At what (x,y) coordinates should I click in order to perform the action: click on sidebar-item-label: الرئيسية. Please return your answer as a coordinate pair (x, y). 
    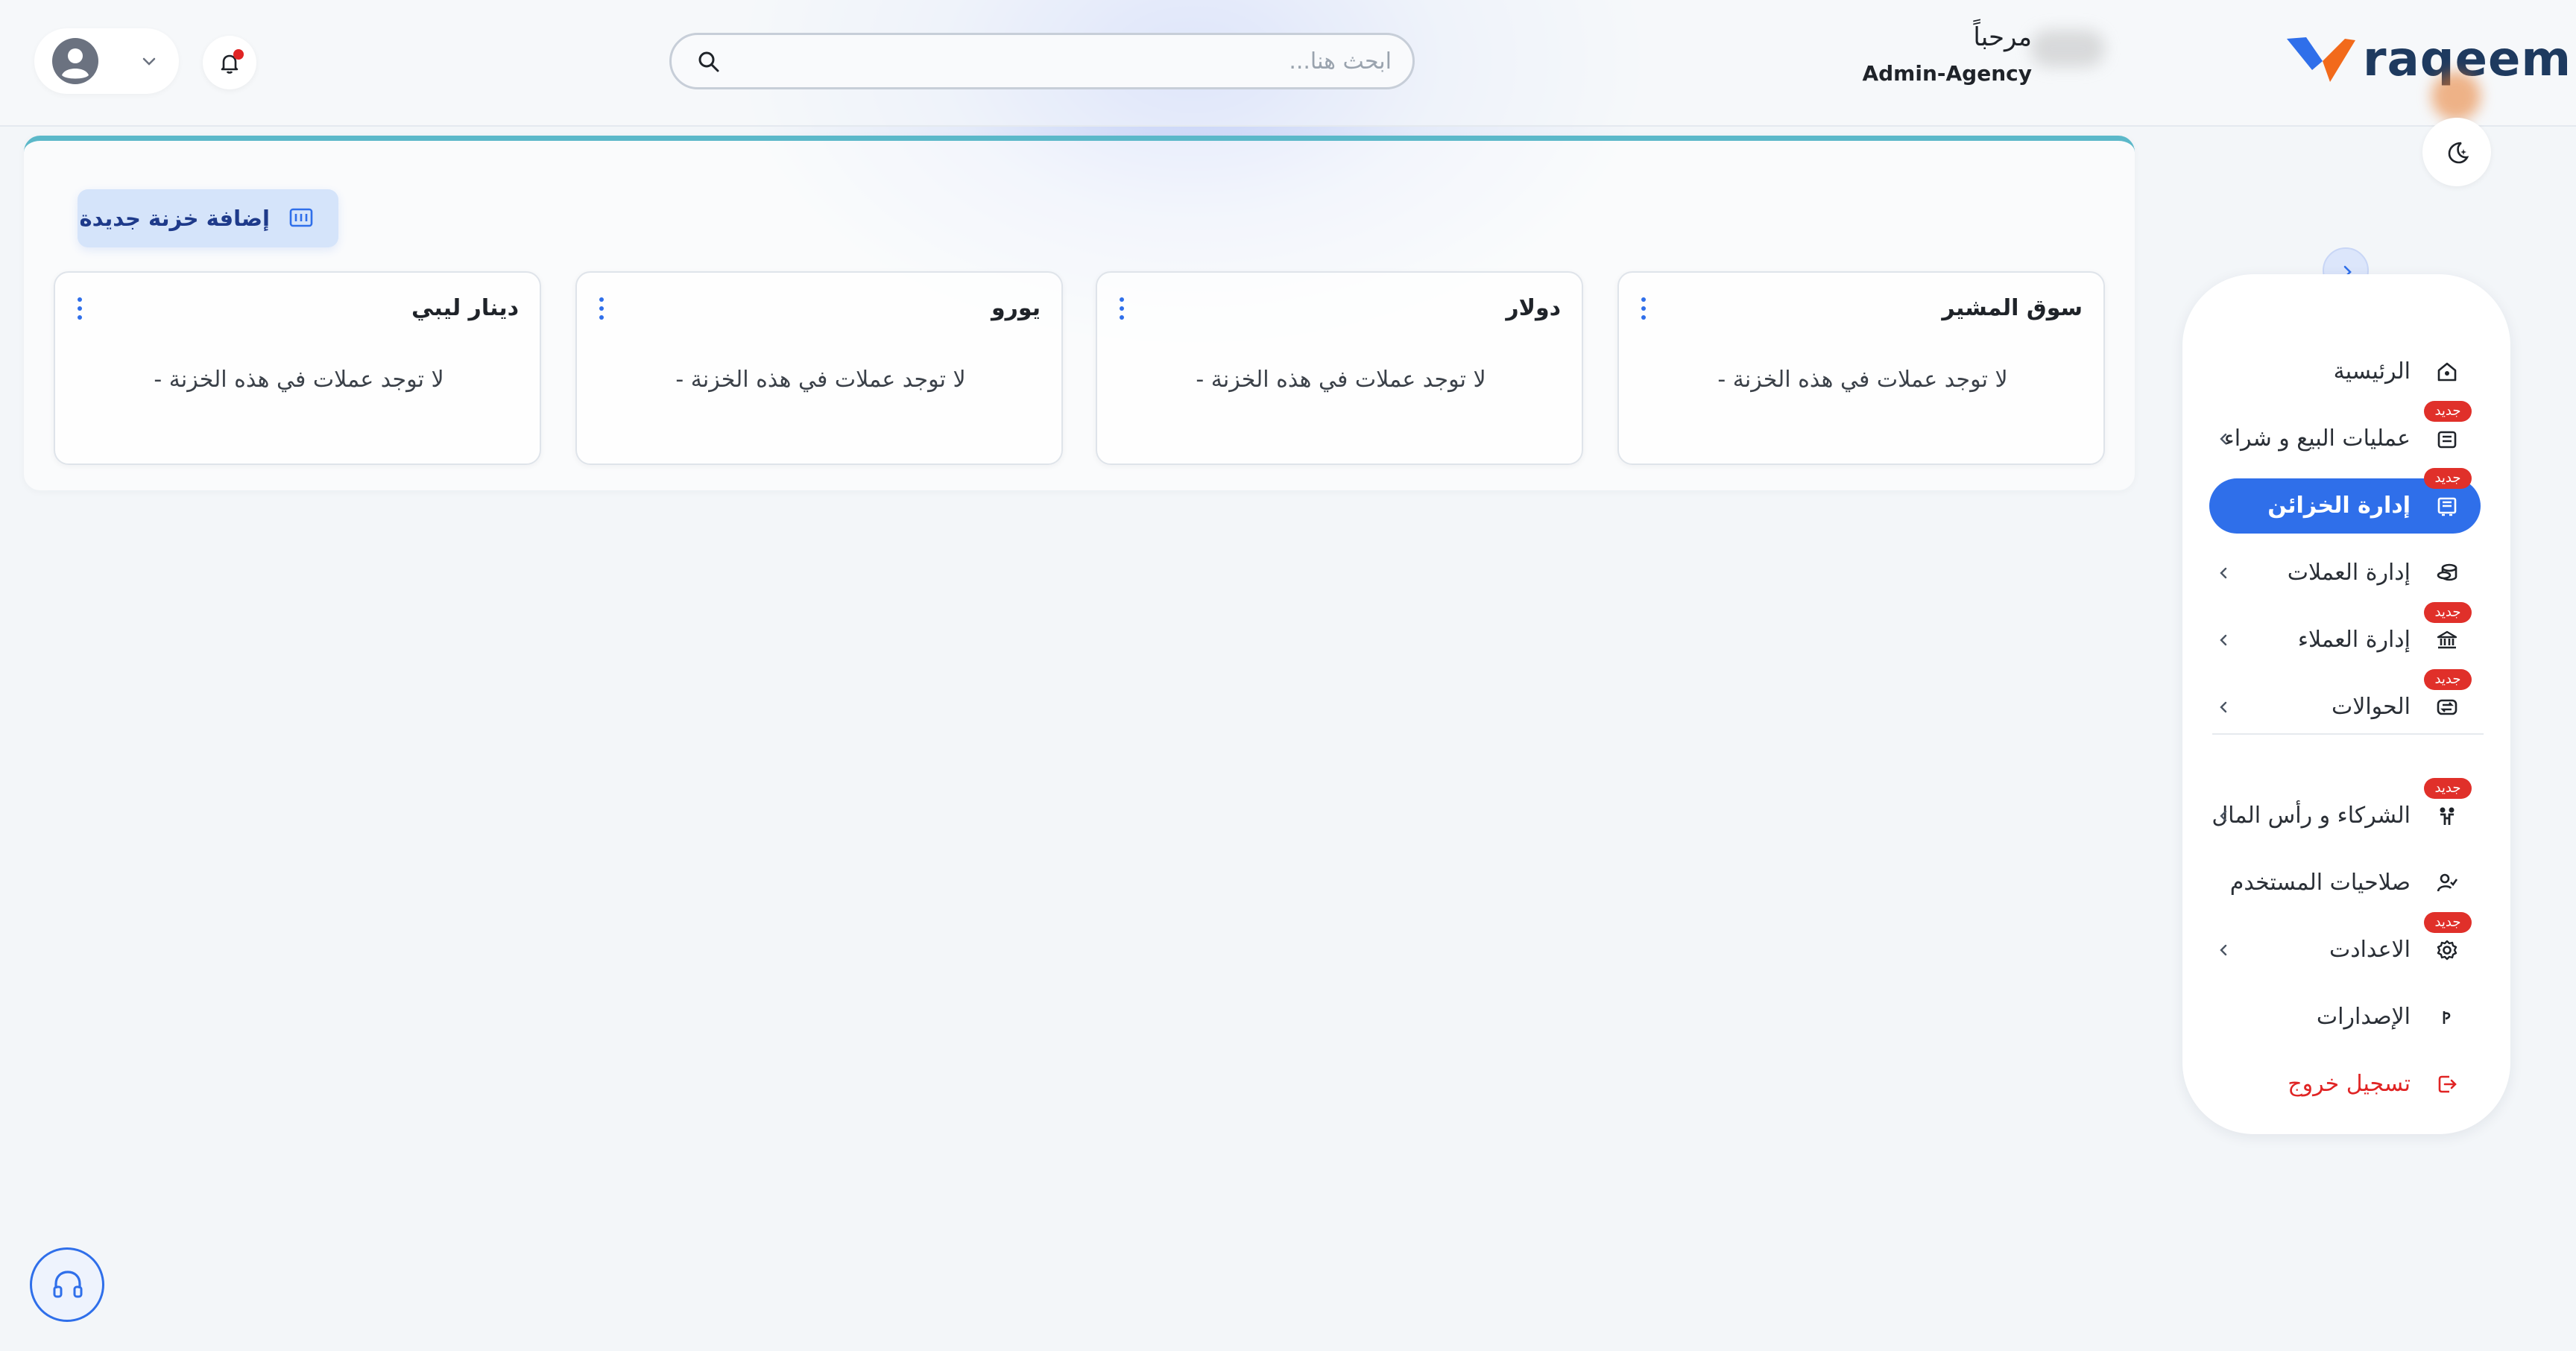
    Looking at the image, I should click on (2372, 371).